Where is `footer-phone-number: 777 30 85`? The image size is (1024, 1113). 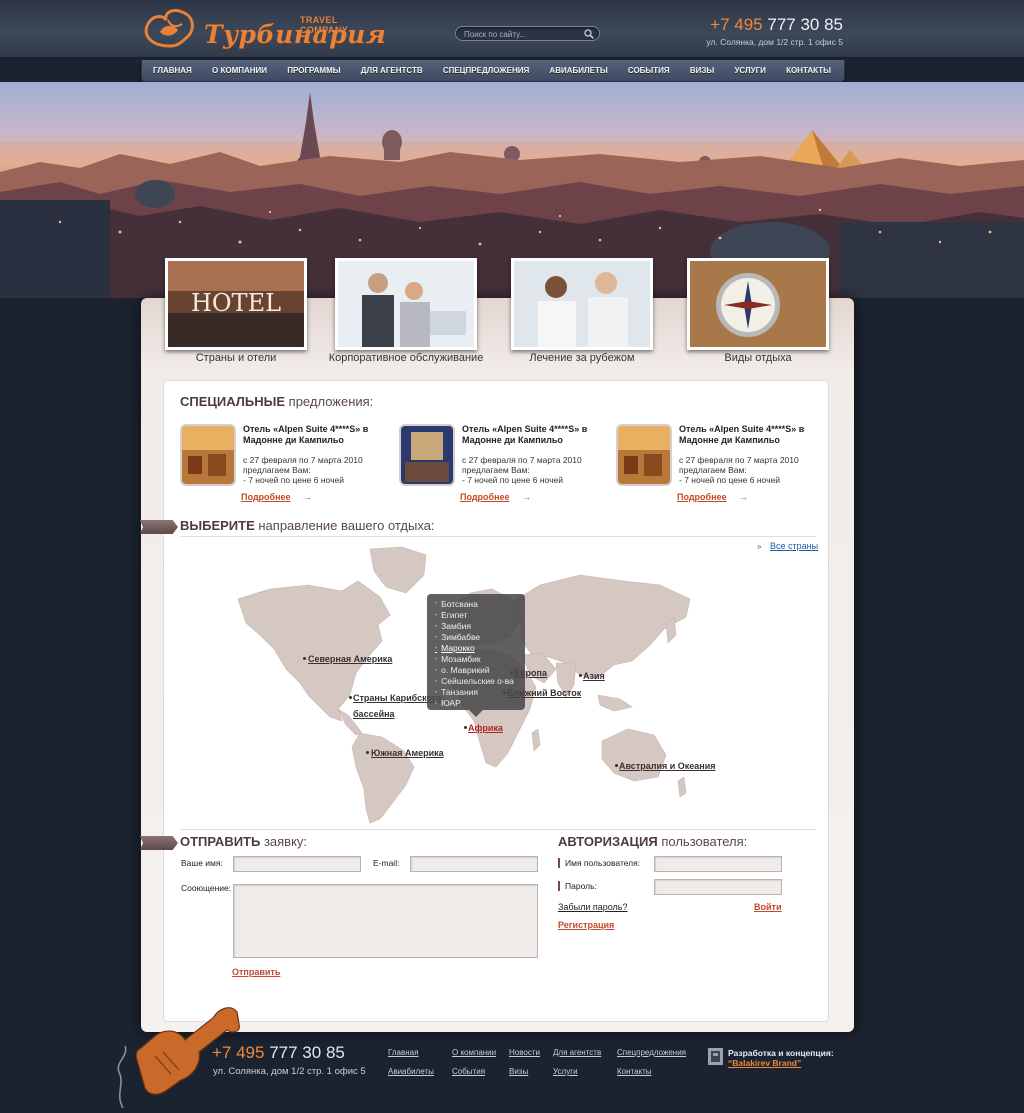 footer-phone-number: 777 30 85 is located at coordinates (307, 1052).